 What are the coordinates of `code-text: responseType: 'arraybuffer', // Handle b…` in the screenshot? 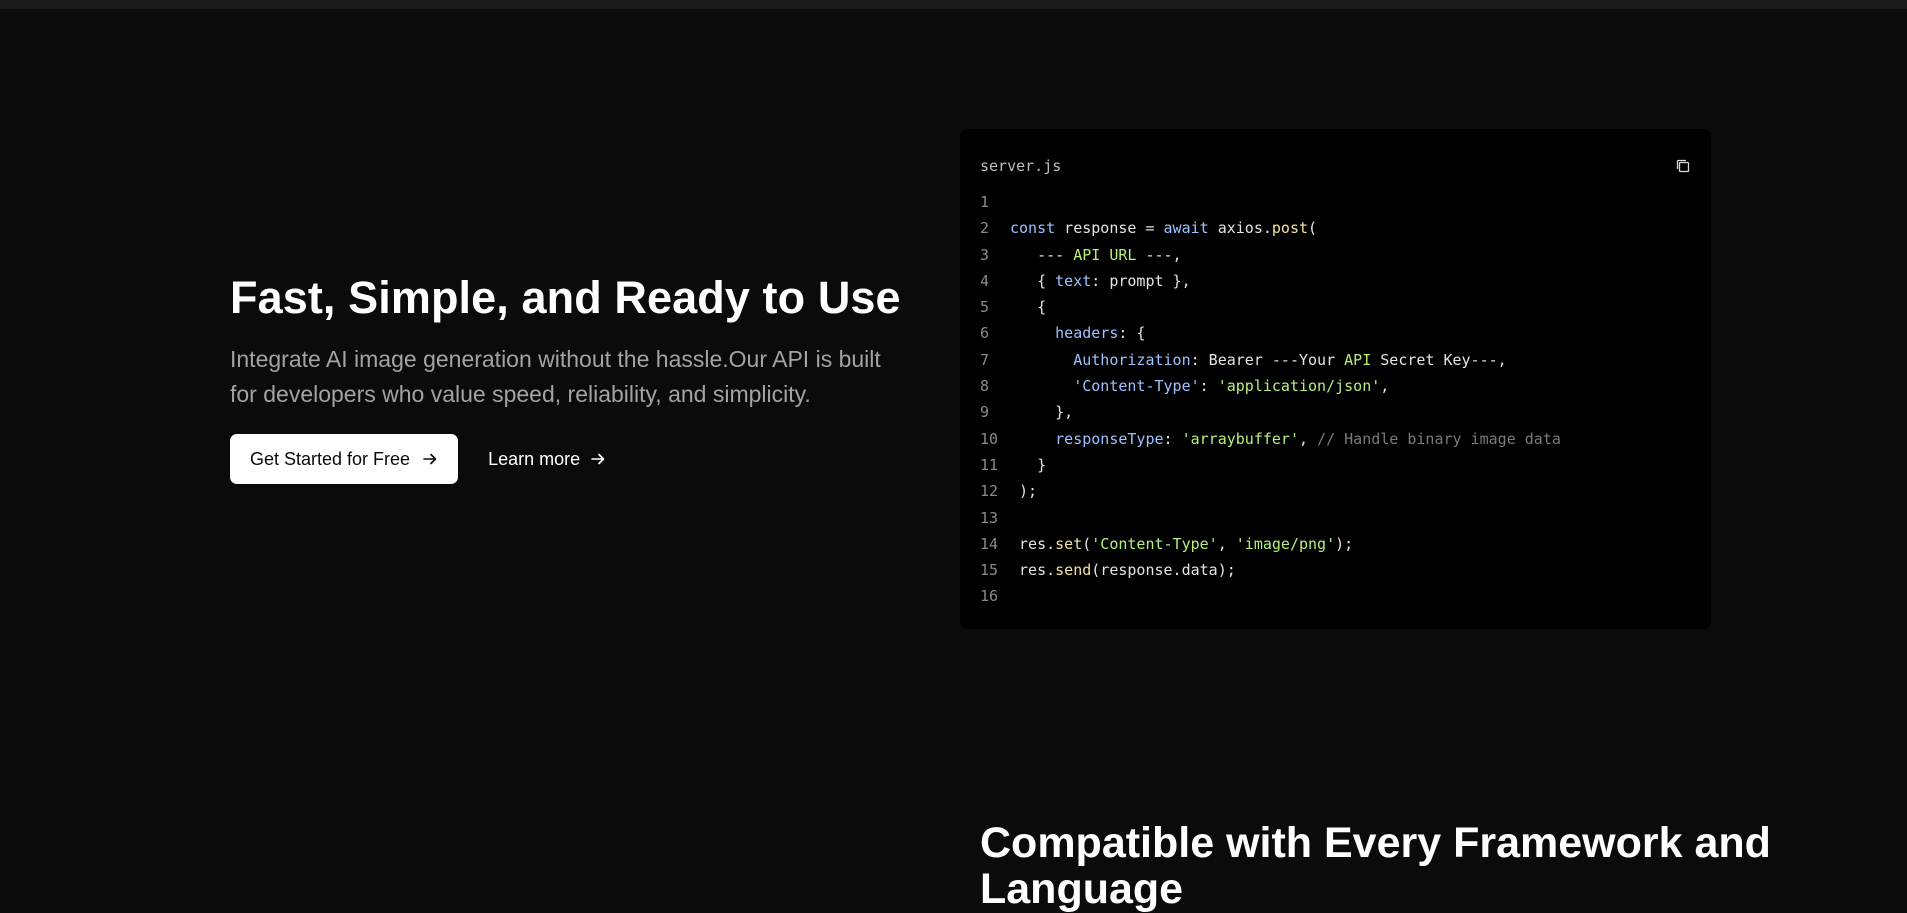 It's located at (1285, 439).